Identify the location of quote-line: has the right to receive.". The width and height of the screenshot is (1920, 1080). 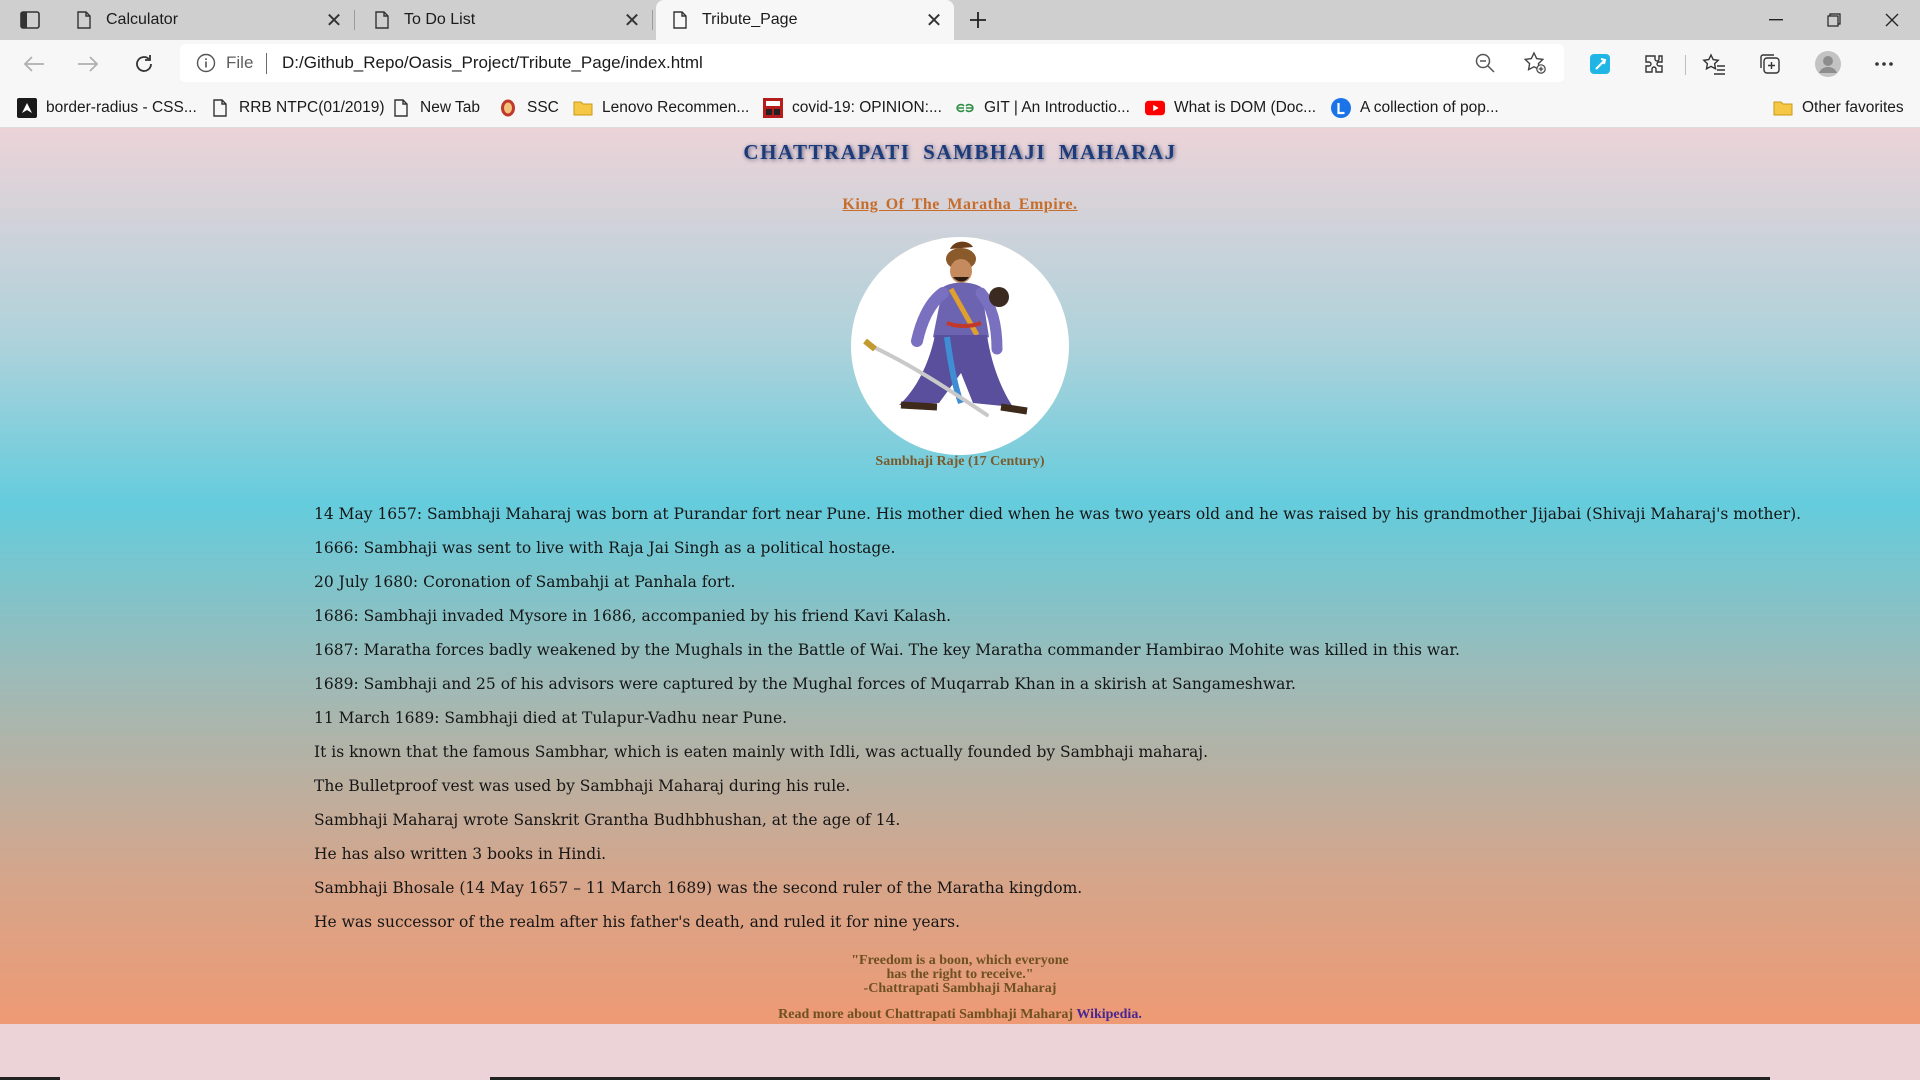
(960, 974).